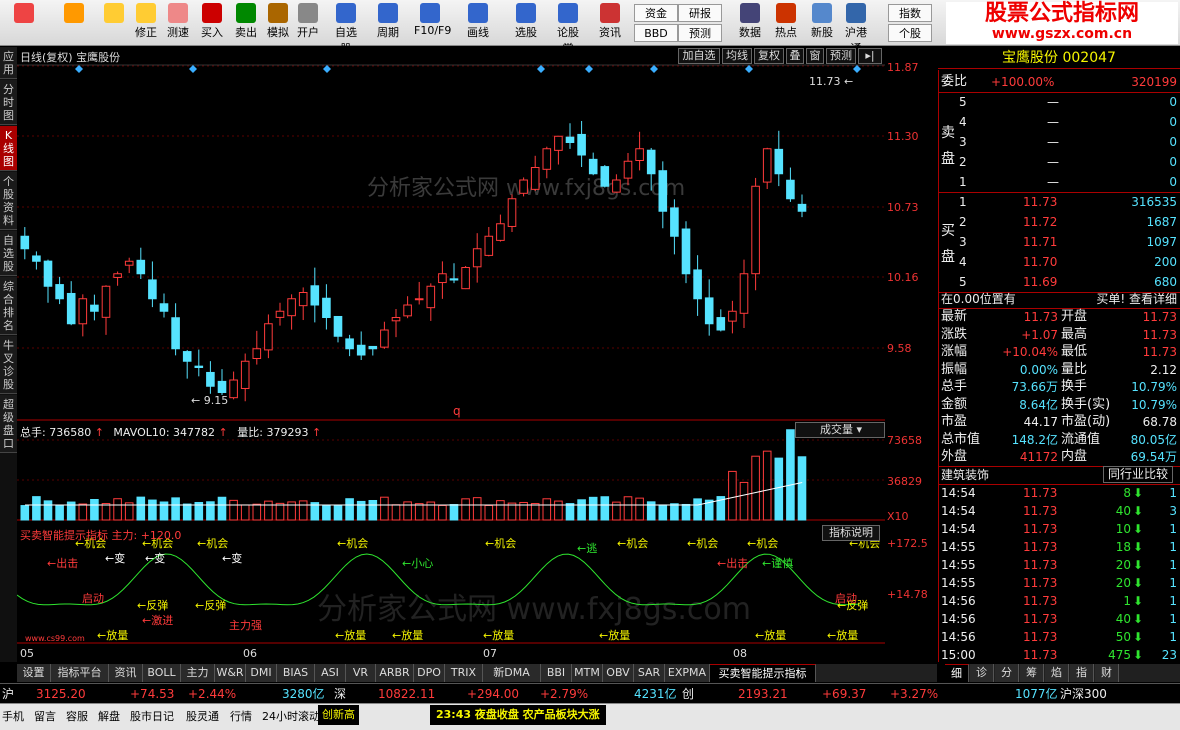 The image size is (1180, 730). What do you see at coordinates (126, 673) in the screenshot?
I see `indicator-tab-2: 资讯` at bounding box center [126, 673].